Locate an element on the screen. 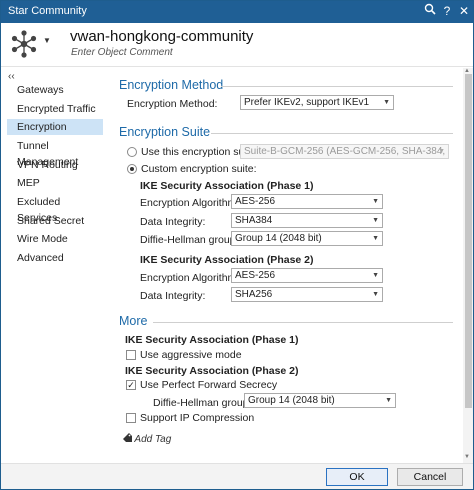  section-title-encryption-method: Encryption Method is located at coordinates (171, 85).